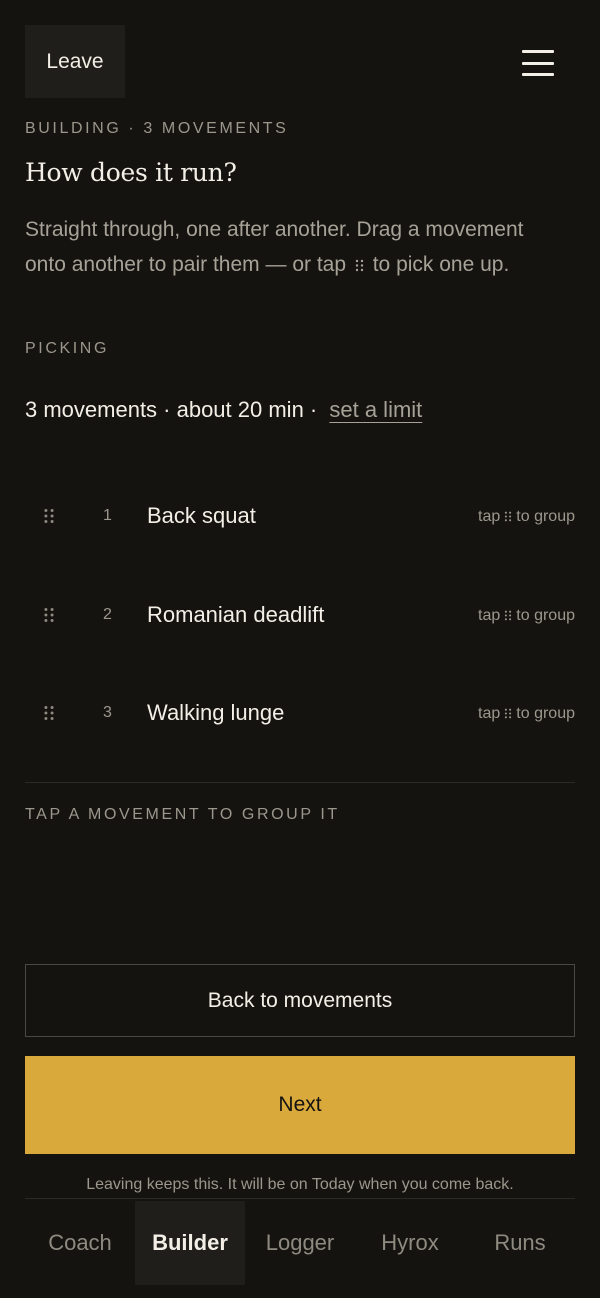 The height and width of the screenshot is (1298, 600). I want to click on movement-index: 2, so click(107, 614).